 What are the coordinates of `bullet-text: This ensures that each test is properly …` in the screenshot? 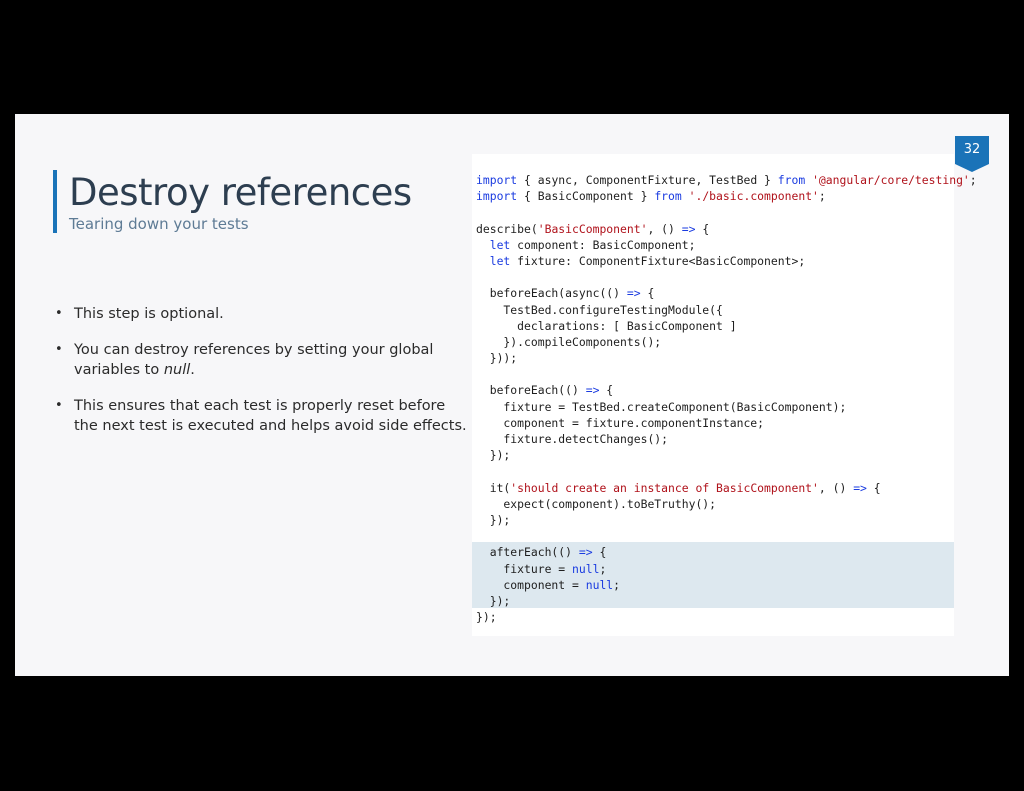 It's located at (270, 416).